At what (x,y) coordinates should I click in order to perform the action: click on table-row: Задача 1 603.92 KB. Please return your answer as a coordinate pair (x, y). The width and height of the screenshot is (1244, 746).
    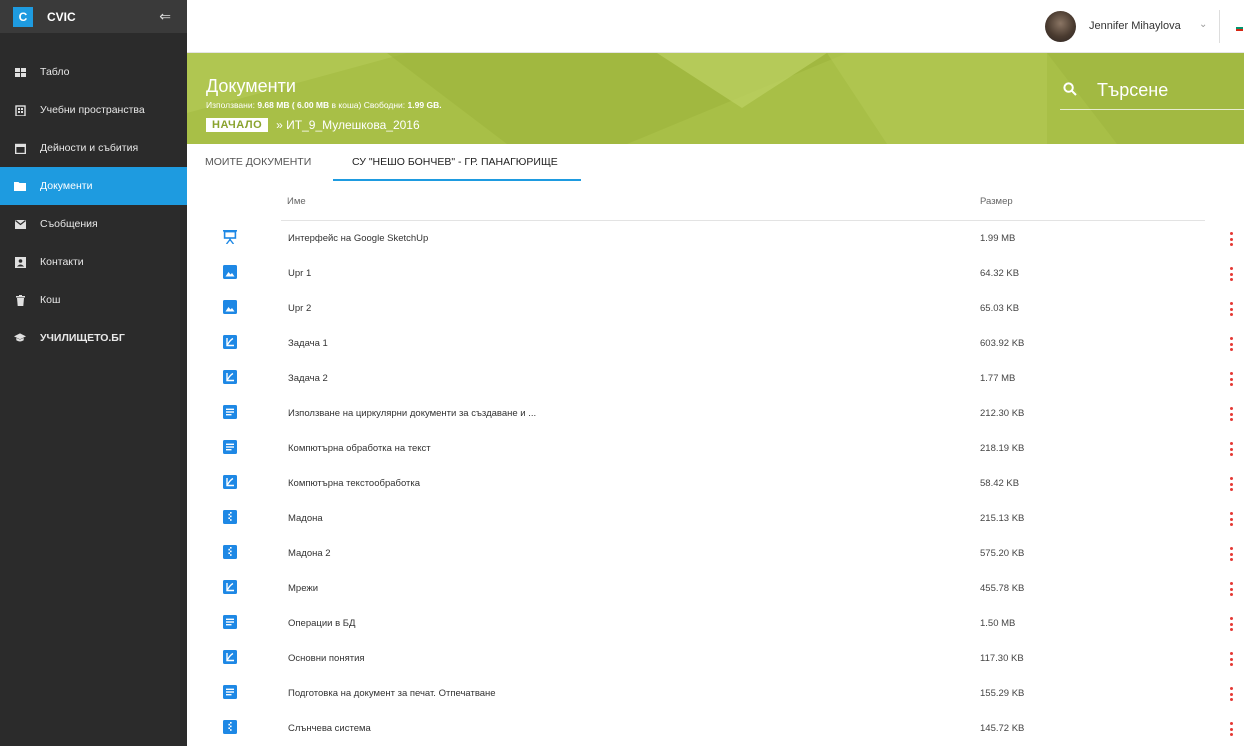
    Looking at the image, I should click on (715, 343).